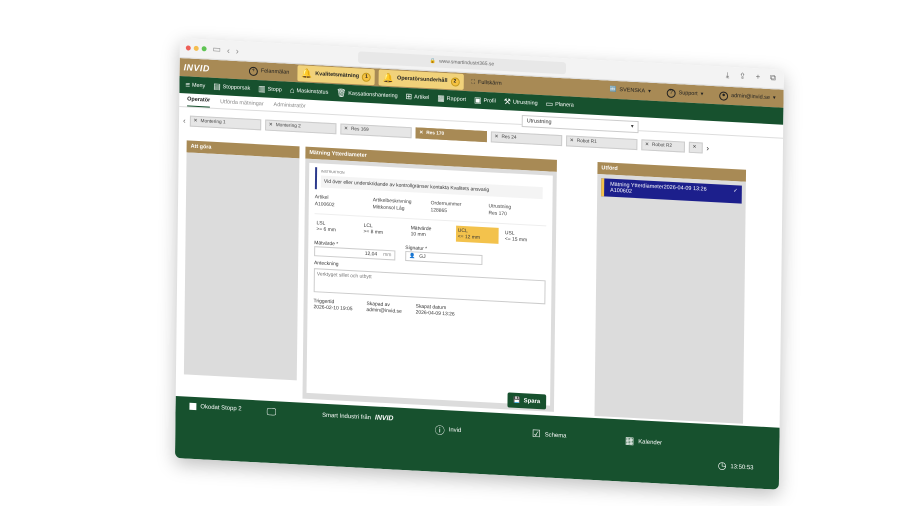 The image size is (900, 506). Describe the element at coordinates (662, 145) in the screenshot. I see `station-robot-r2: ✕ Robot R2` at that location.